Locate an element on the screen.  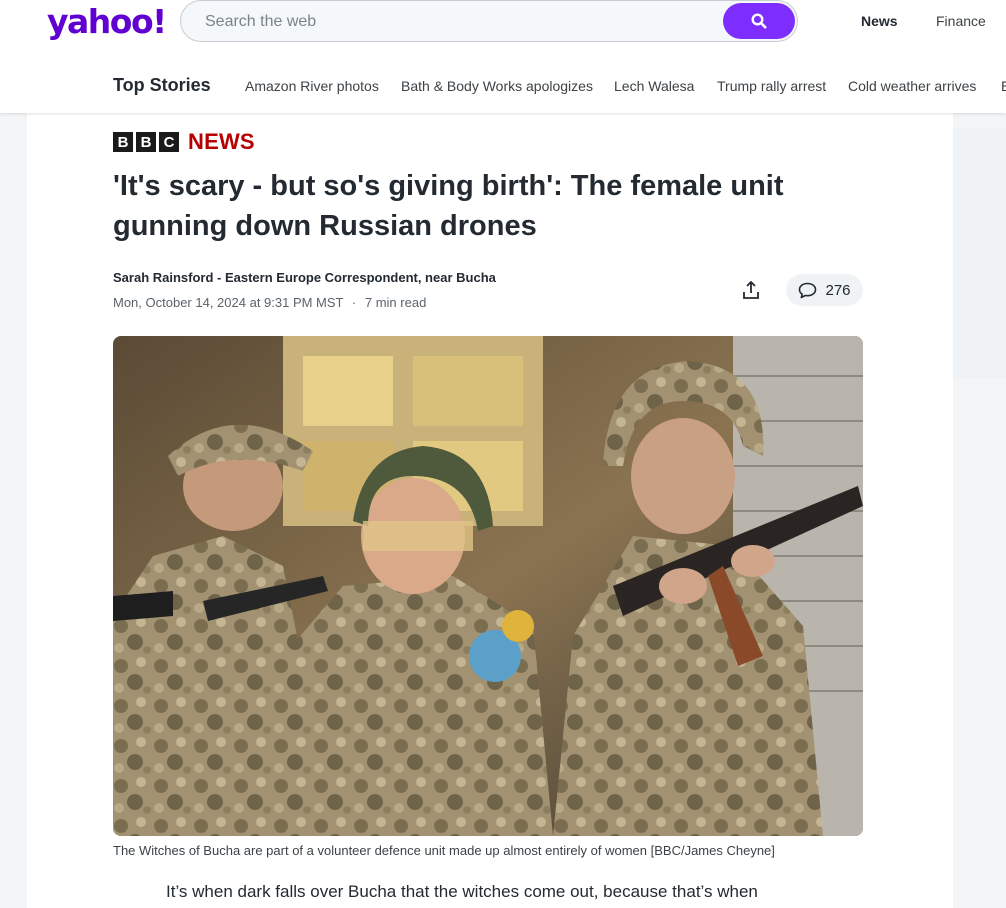
search-icon is located at coordinates (759, 21).